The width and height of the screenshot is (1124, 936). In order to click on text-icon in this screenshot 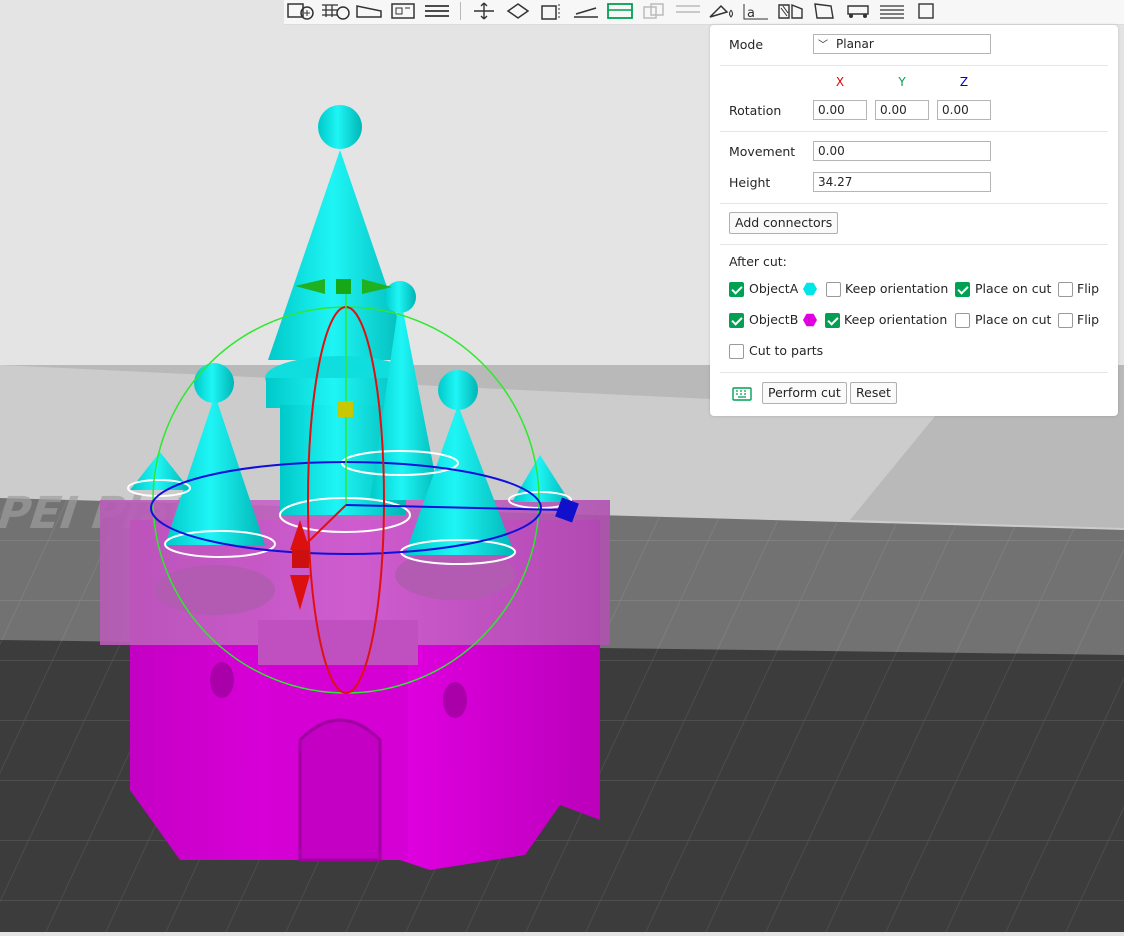, I will do `click(790, 11)`.